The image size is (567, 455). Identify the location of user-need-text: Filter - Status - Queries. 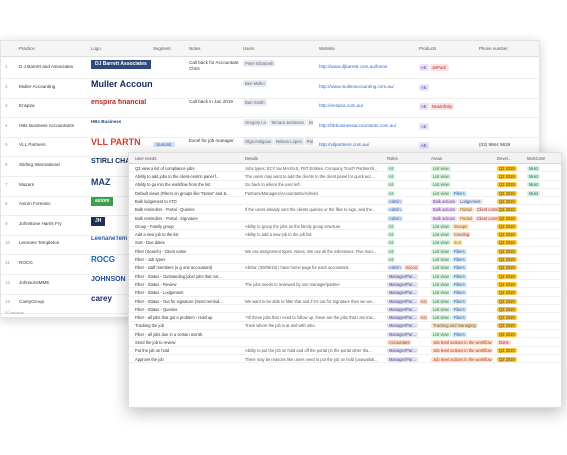
(185, 309).